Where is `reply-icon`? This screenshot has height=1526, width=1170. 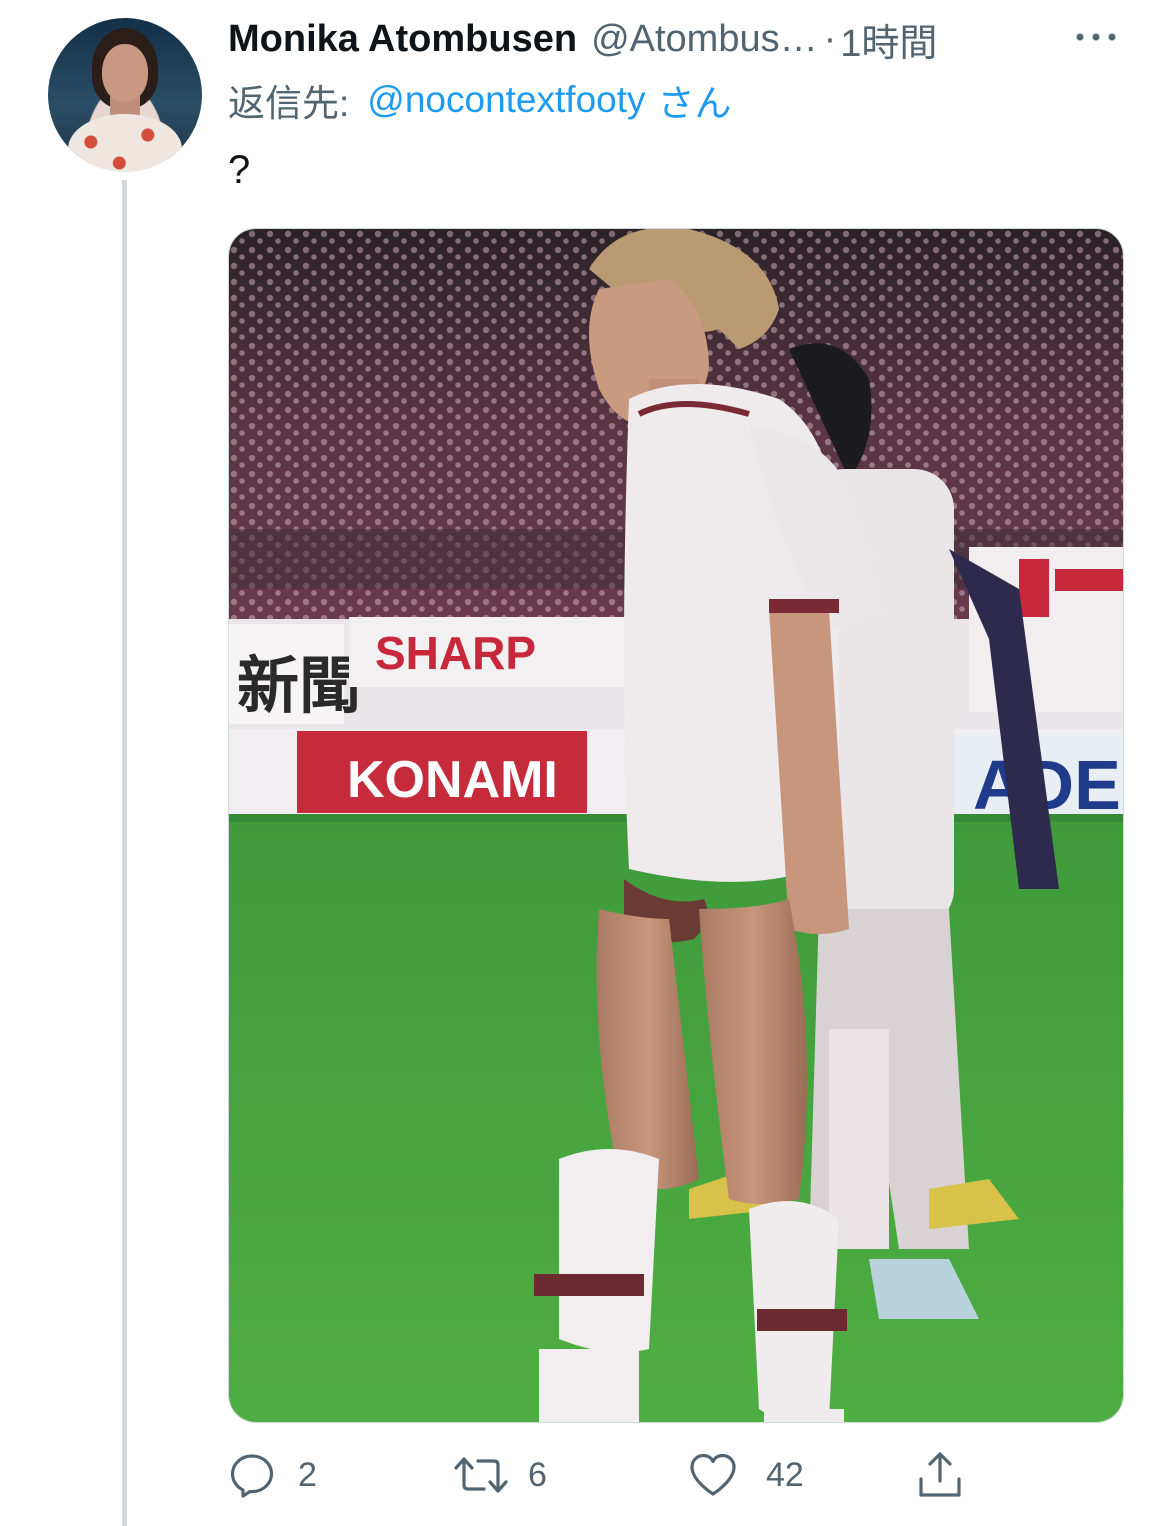 reply-icon is located at coordinates (252, 1475).